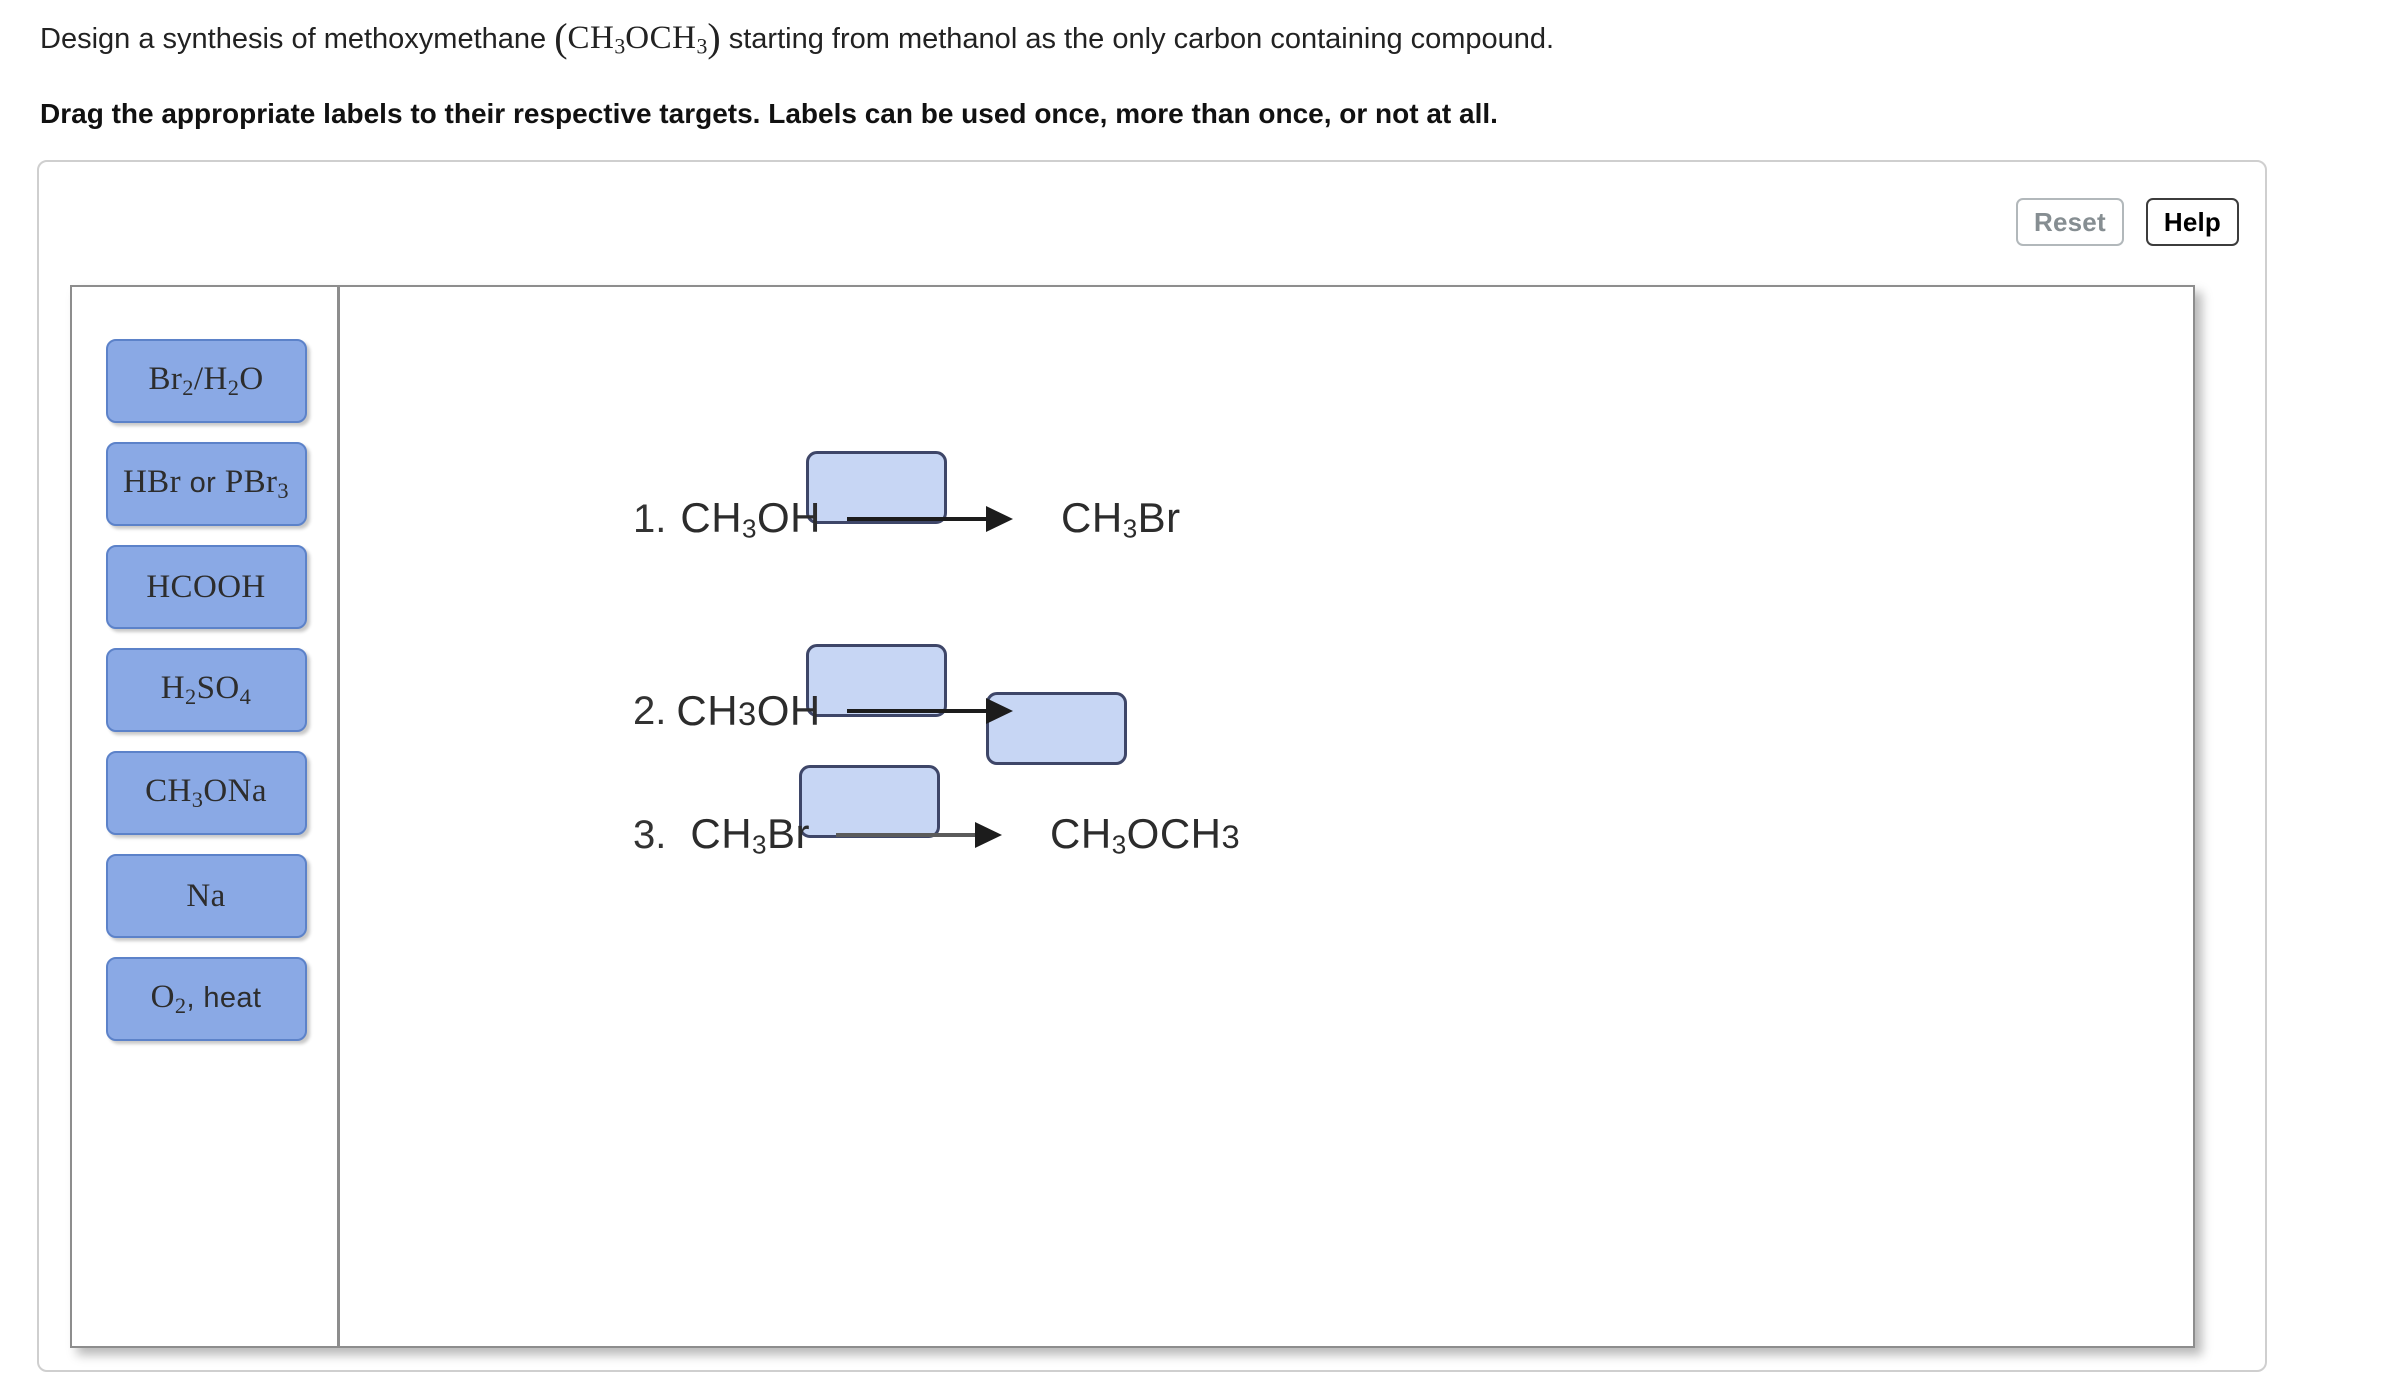 The image size is (2386, 1396). I want to click on label-text: H2SO4, so click(206, 689).